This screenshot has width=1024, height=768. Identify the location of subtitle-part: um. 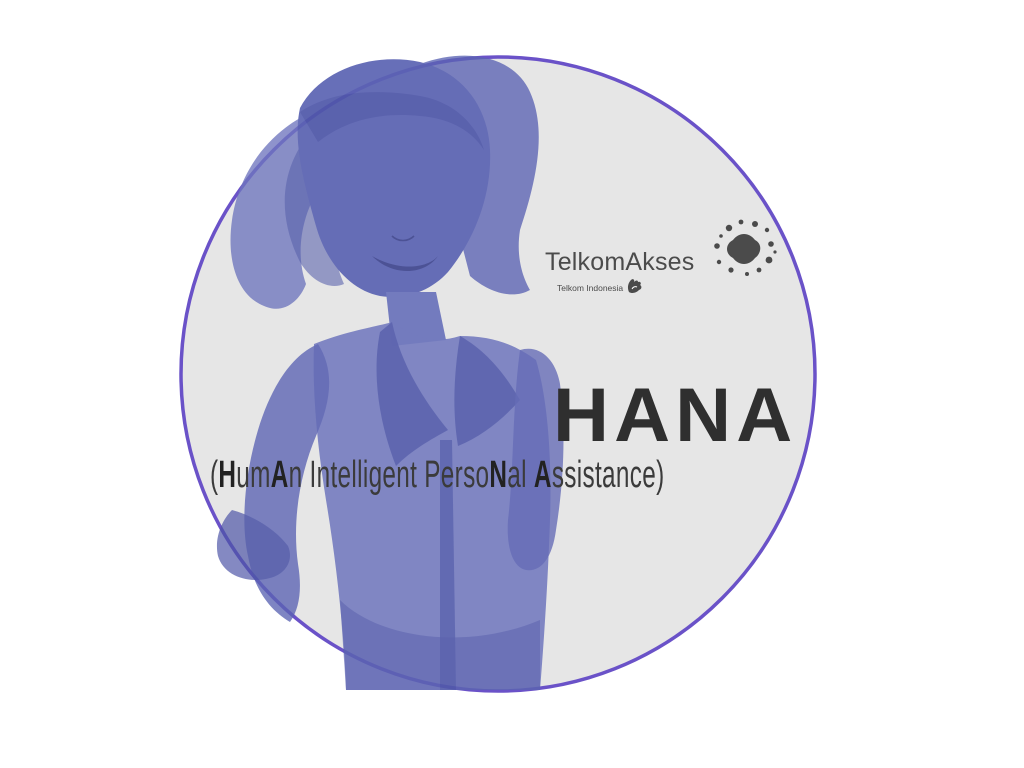
(253, 475).